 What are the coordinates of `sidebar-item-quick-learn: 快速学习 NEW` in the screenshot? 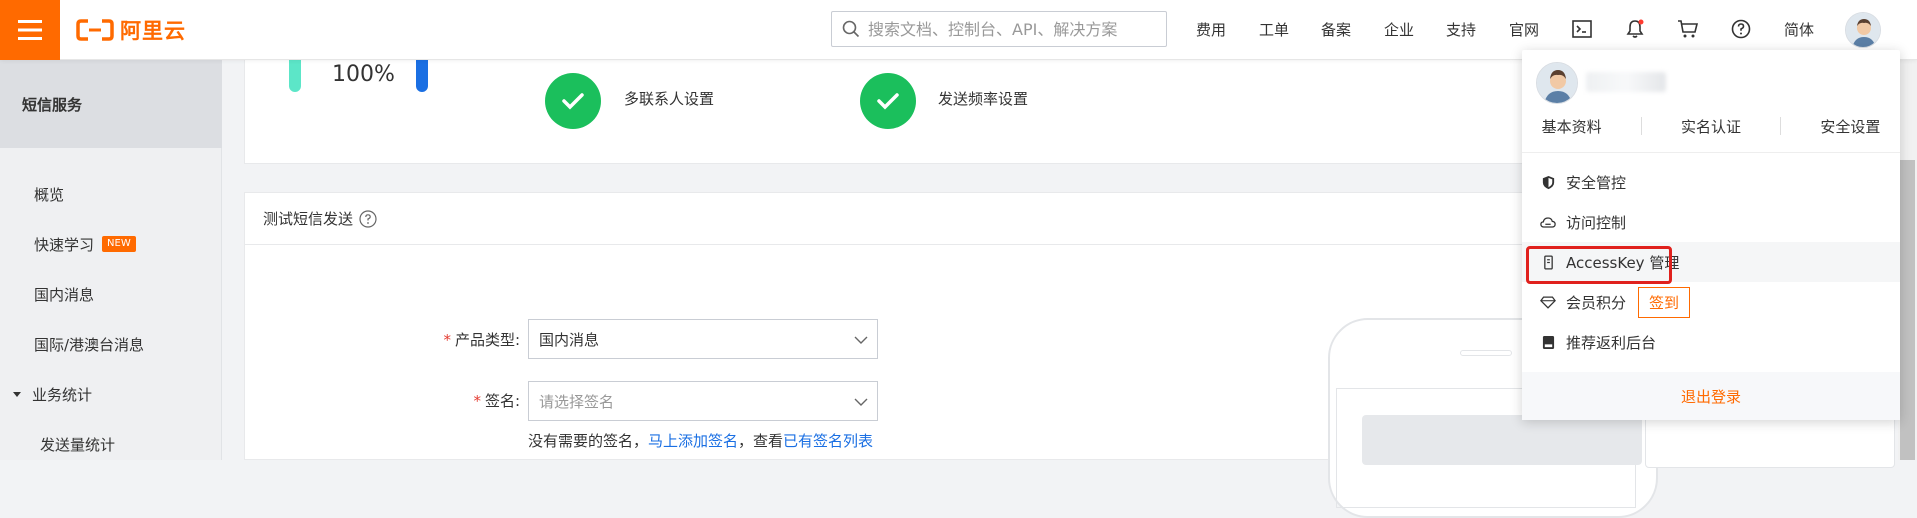 It's located at (111, 244).